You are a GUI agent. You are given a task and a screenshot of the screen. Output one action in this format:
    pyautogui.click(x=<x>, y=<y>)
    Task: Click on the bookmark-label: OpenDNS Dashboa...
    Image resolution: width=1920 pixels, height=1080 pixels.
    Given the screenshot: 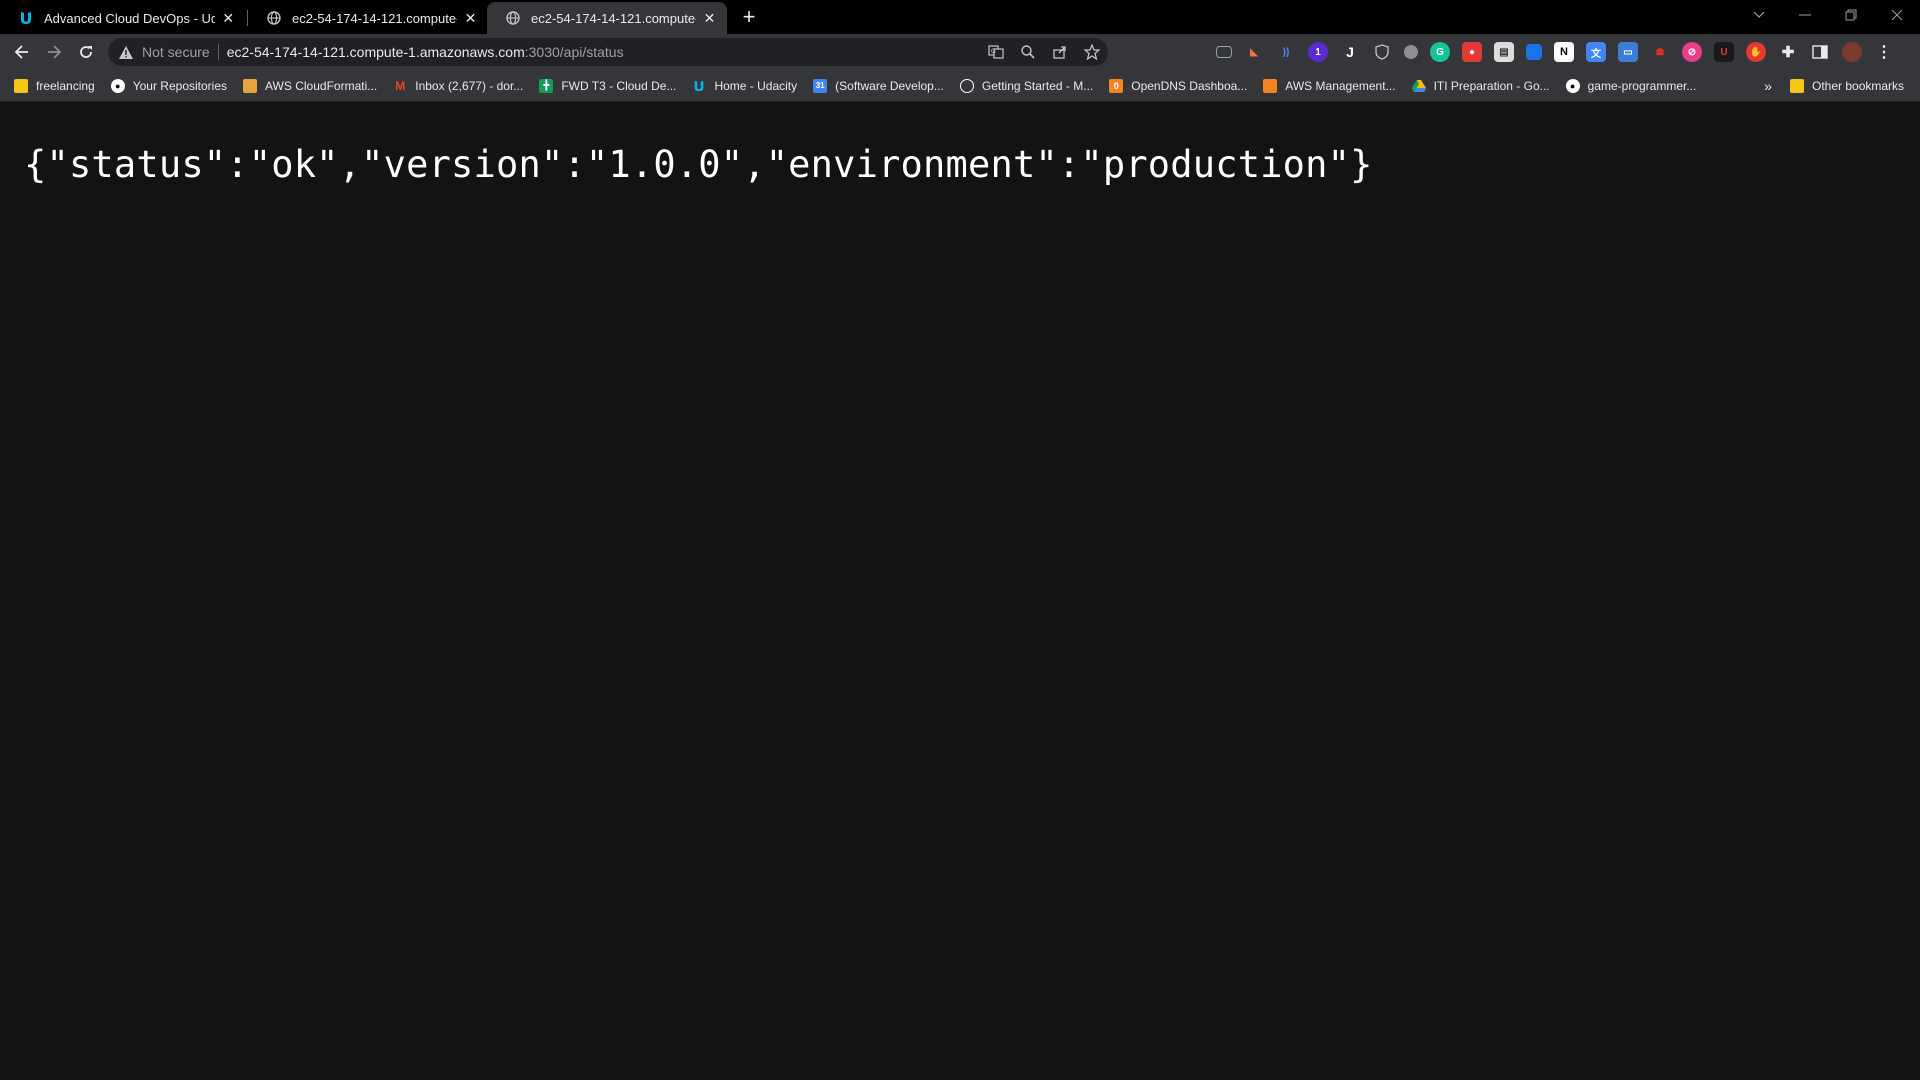 What is the action you would take?
    pyautogui.click(x=1189, y=85)
    